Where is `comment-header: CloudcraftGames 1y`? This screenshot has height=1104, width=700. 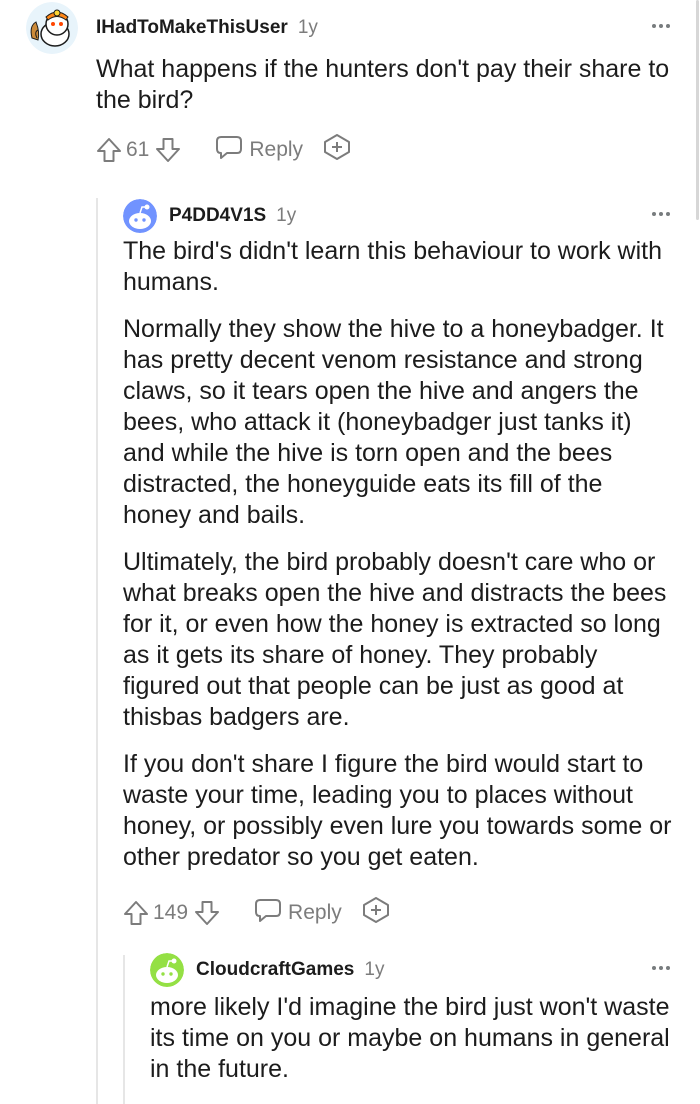 comment-header: CloudcraftGames 1y is located at coordinates (413, 970).